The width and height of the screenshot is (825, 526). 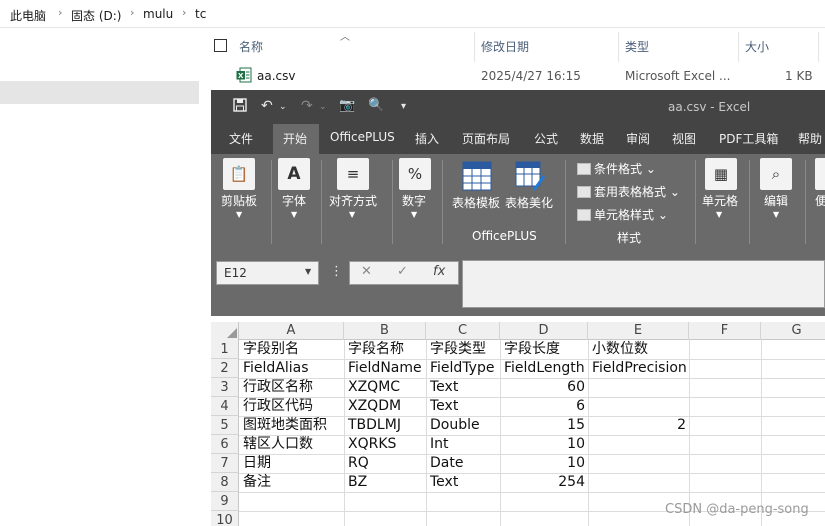 What do you see at coordinates (385, 425) in the screenshot?
I see `cell-b5: TBDLMJ` at bounding box center [385, 425].